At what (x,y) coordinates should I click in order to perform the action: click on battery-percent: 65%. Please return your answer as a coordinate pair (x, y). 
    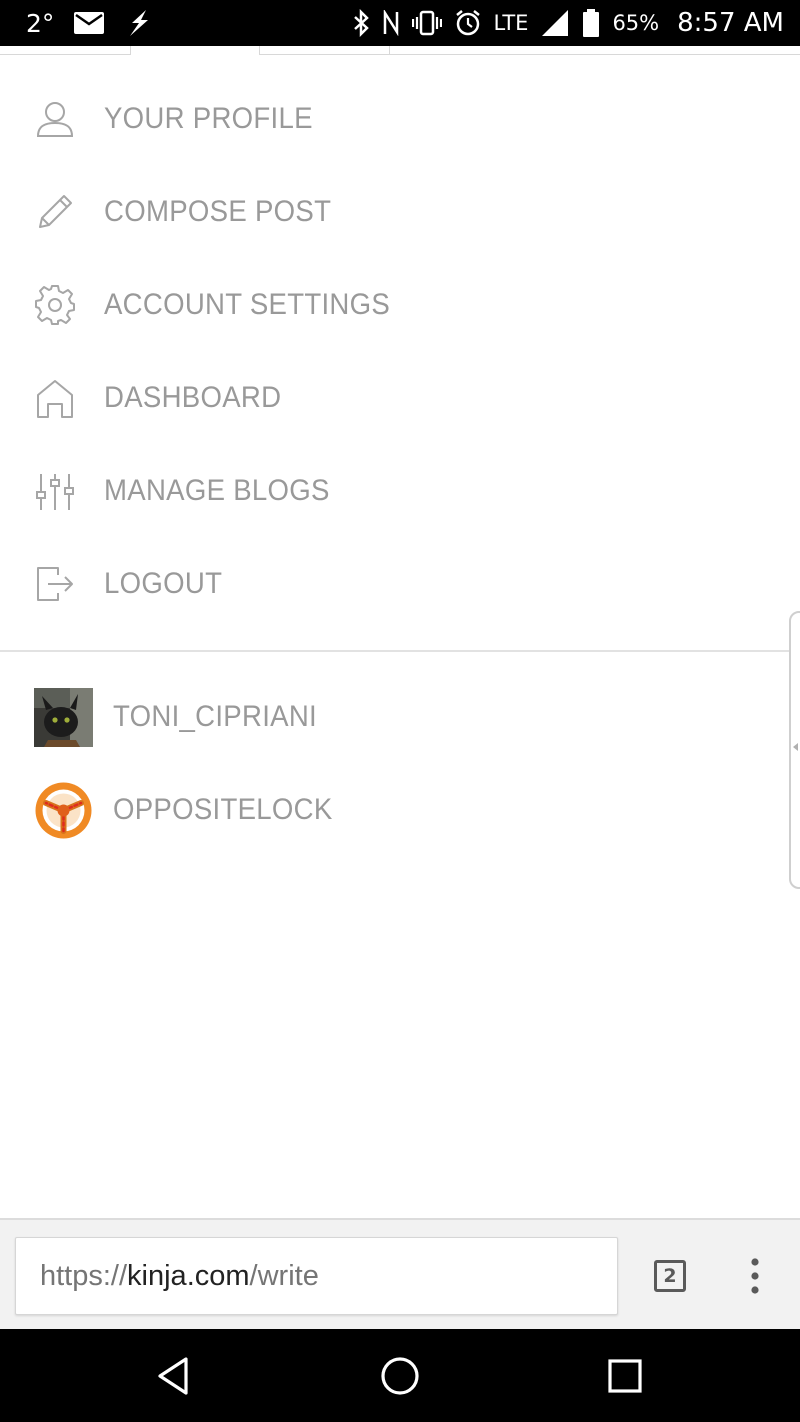
    Looking at the image, I should click on (636, 23).